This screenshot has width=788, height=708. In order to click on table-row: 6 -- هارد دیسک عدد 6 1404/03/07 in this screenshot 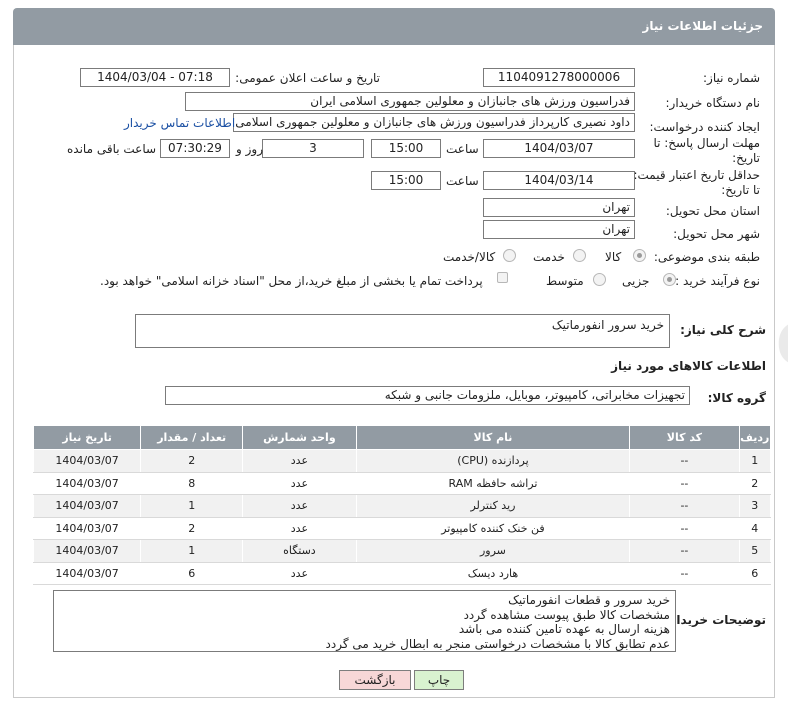, I will do `click(402, 573)`.